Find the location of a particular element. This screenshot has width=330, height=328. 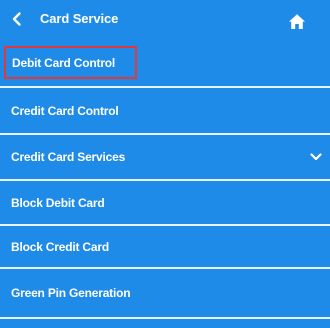

menu-item-label: Credit Card Services is located at coordinates (68, 157).